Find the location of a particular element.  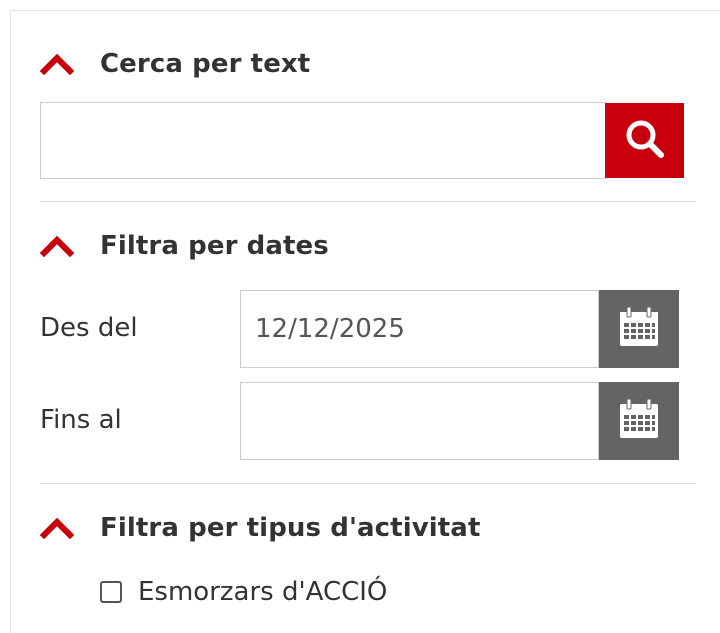

date-filter-title: Filtra per dates is located at coordinates (214, 246).